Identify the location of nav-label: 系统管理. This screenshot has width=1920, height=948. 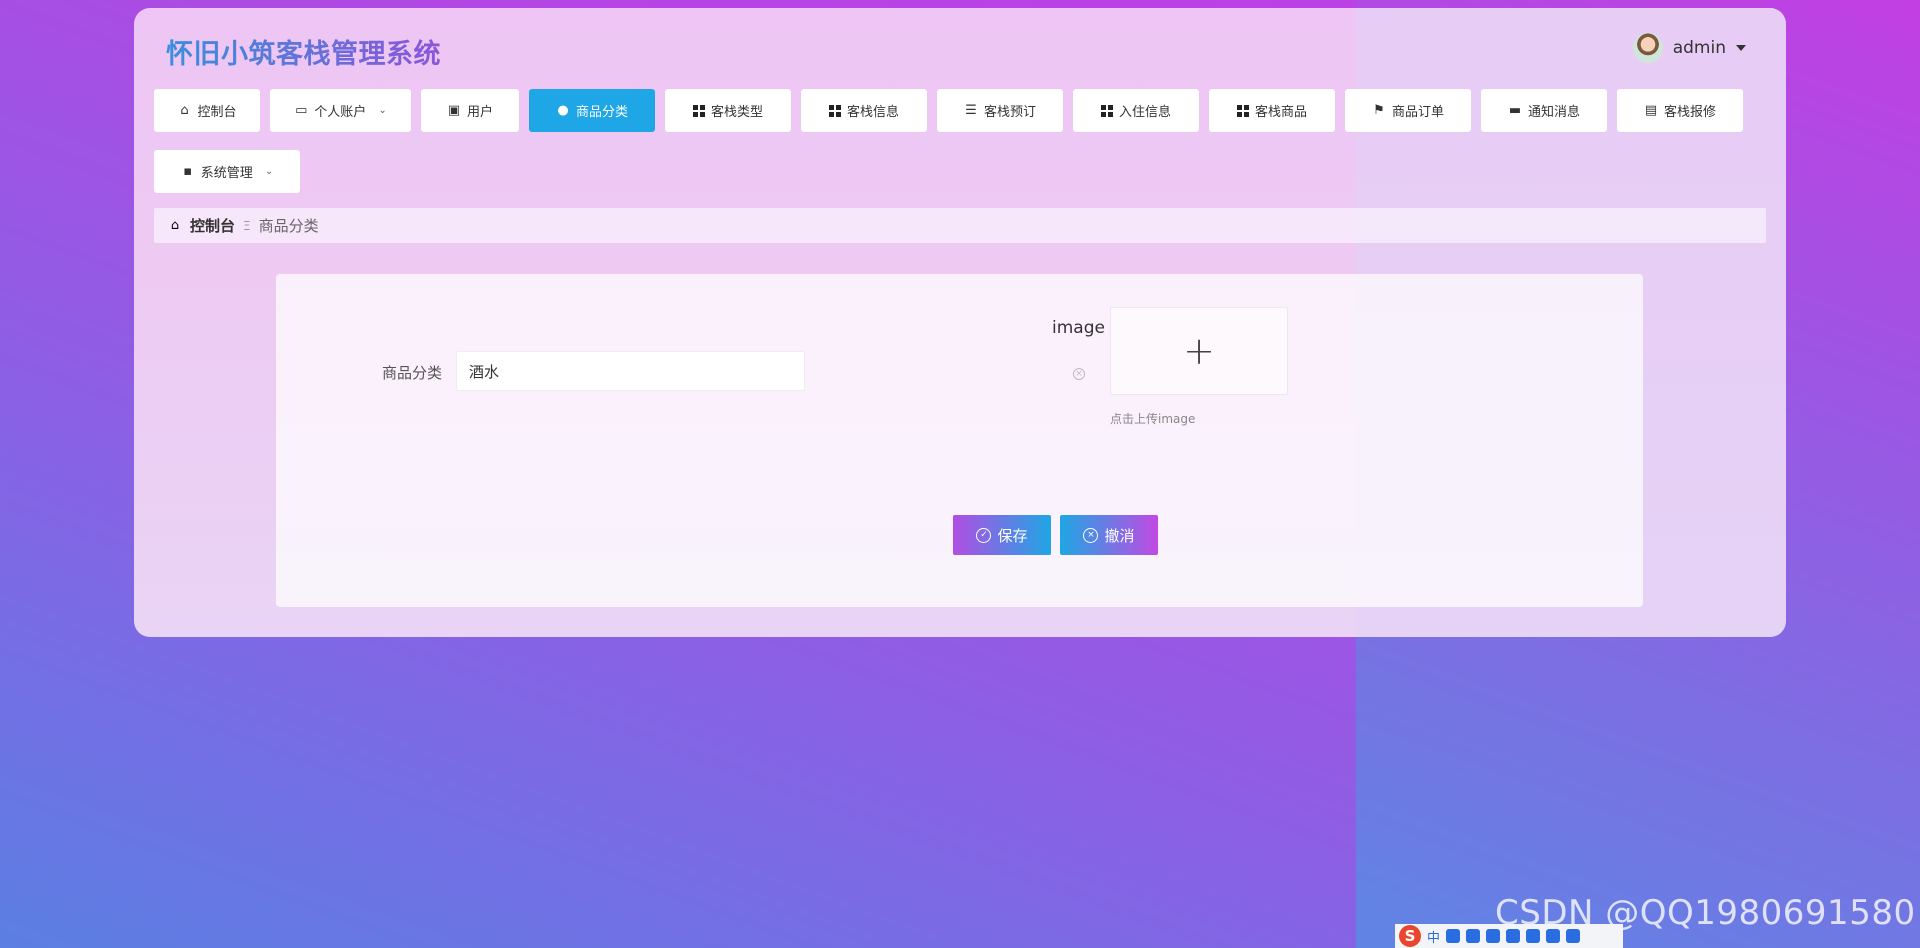
(226, 173).